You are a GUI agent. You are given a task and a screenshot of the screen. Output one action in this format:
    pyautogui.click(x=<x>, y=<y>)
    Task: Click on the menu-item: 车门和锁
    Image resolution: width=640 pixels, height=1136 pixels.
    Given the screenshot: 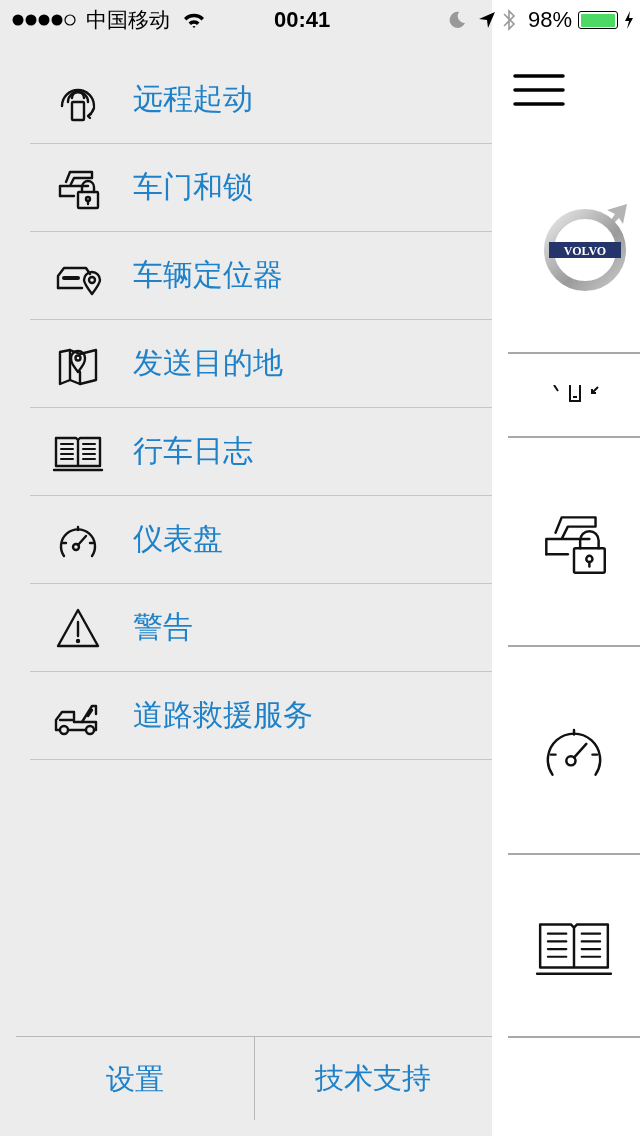 What is the action you would take?
    pyautogui.click(x=261, y=188)
    